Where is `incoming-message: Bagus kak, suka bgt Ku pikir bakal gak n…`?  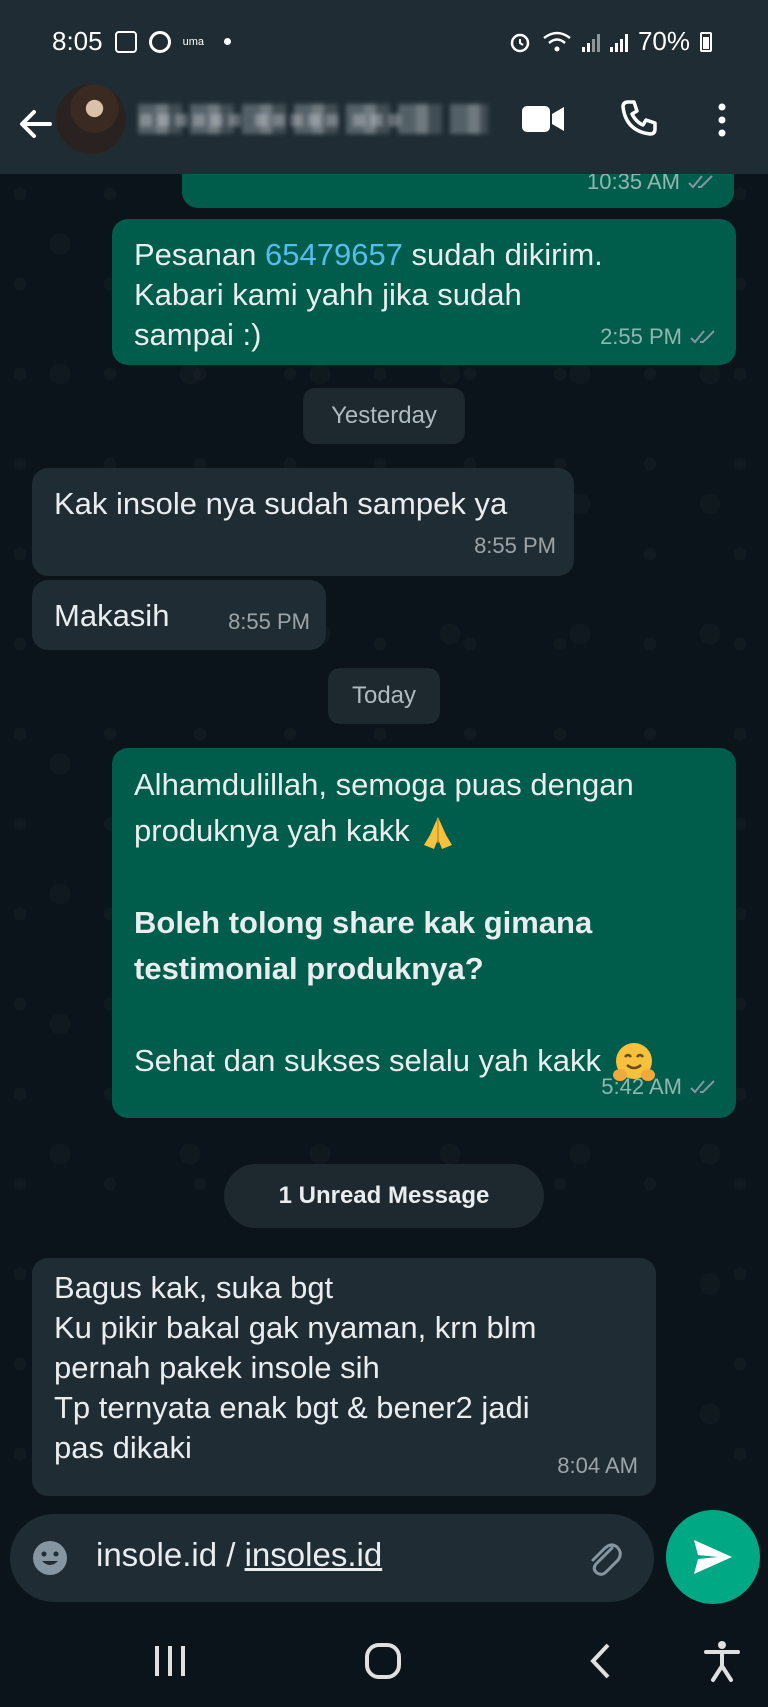
incoming-message: Bagus kak, suka bgt Ku pikir bakal gak n… is located at coordinates (344, 1377).